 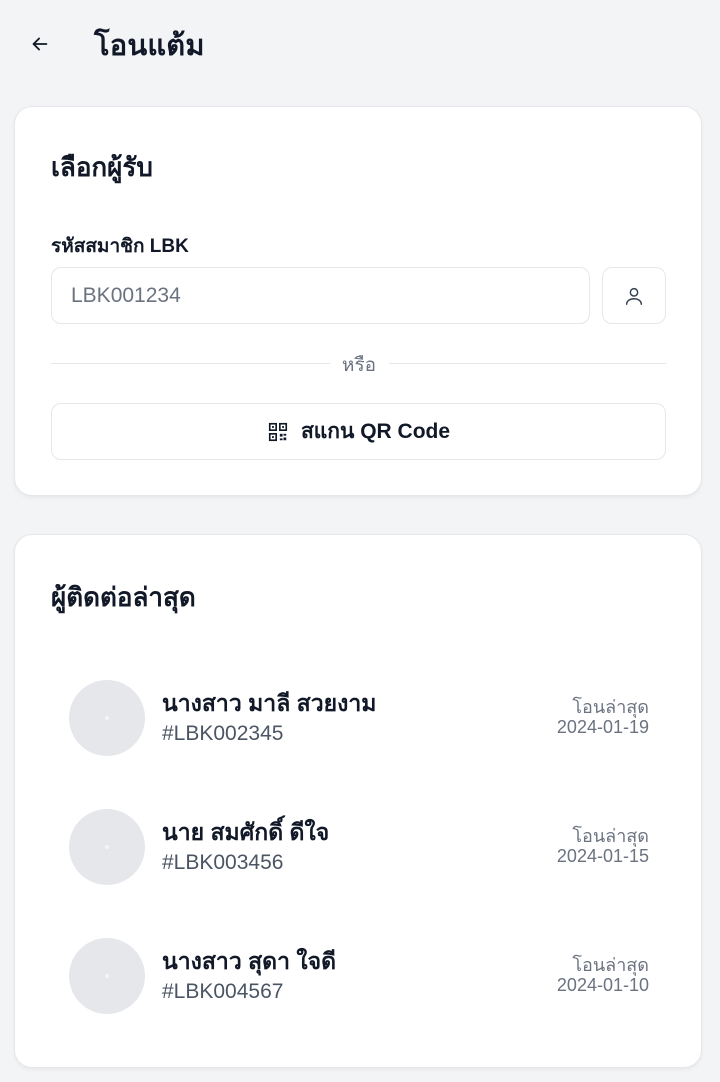 I want to click on last-transfer-date: 2024-01-10, so click(x=602, y=985).